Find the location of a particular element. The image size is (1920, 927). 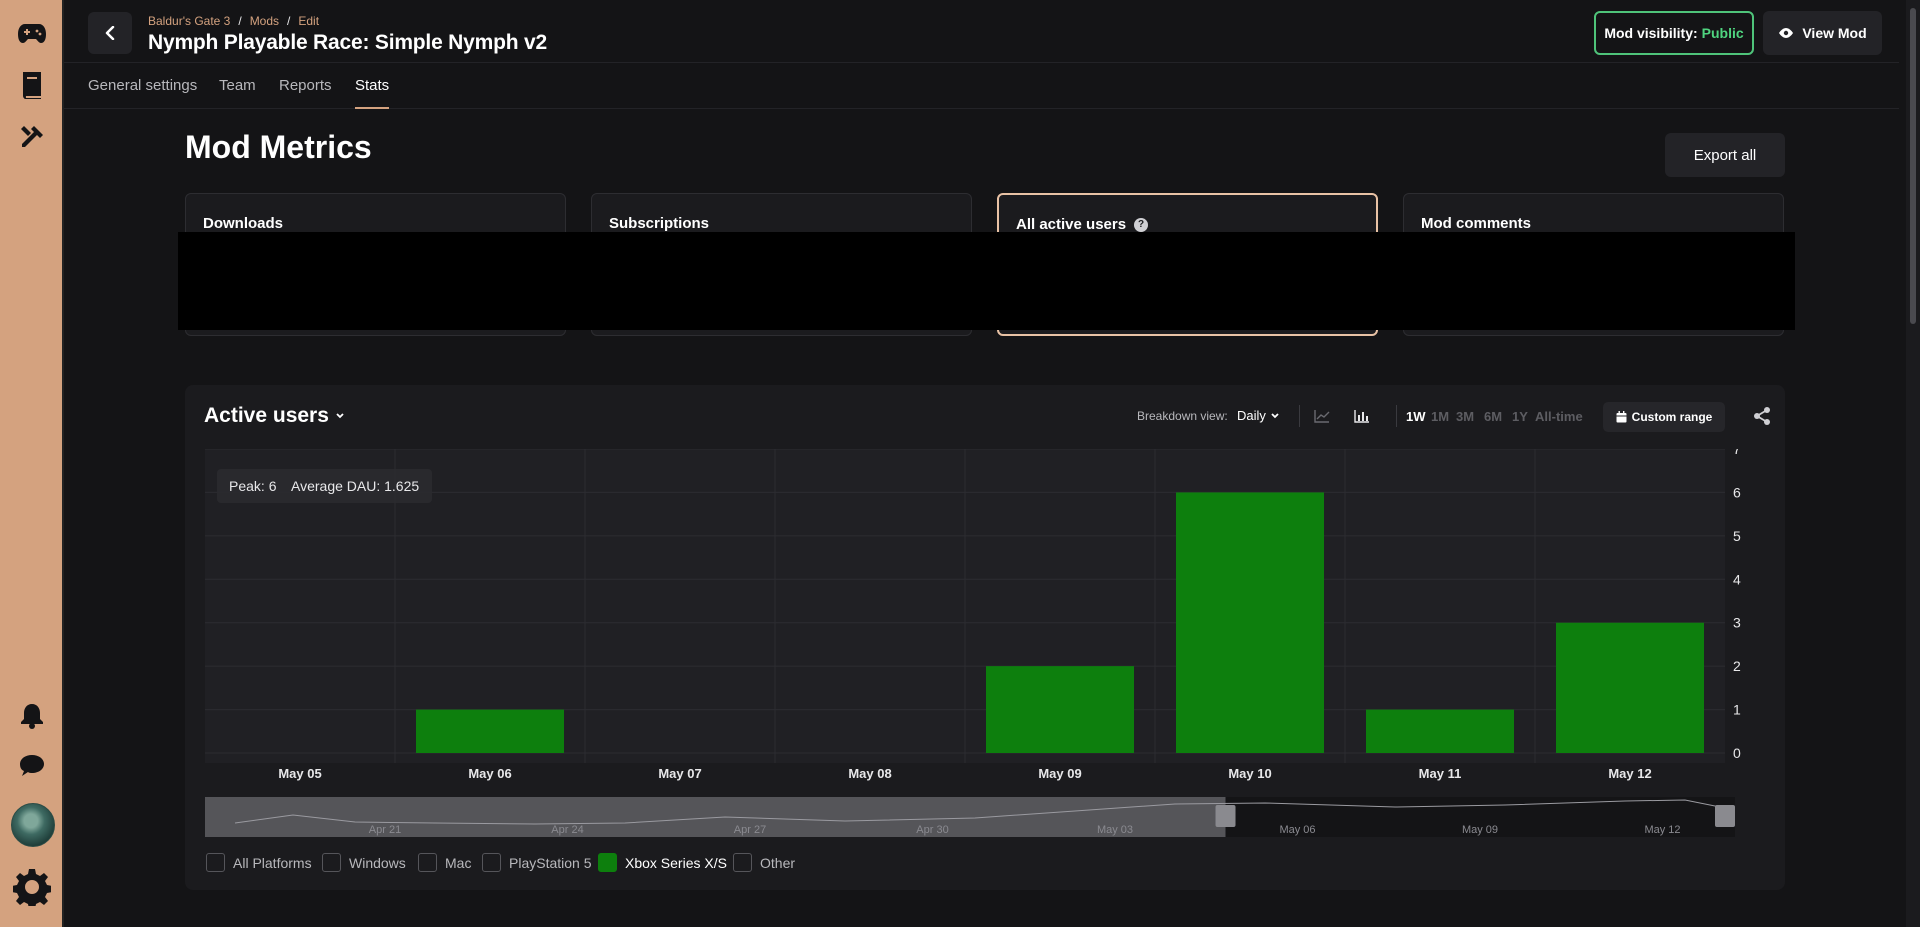

y-tick-label: 0 is located at coordinates (1737, 753).